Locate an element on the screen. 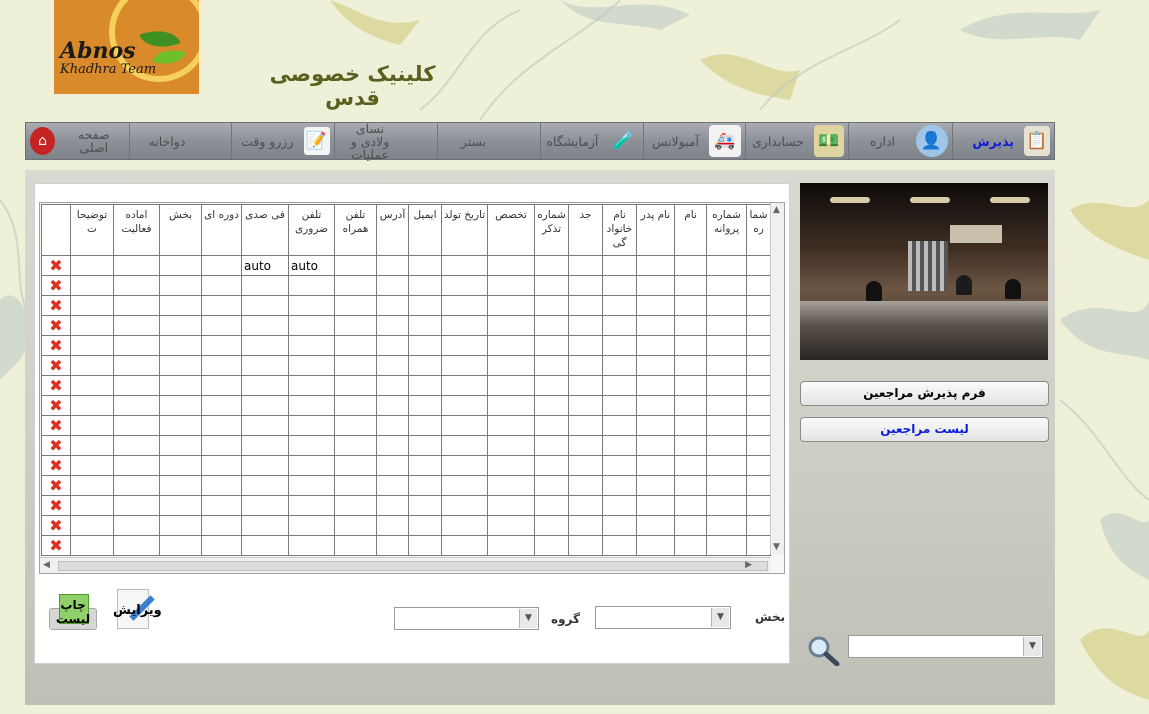 The image size is (1149, 714). column-header: جد is located at coordinates (585, 230).